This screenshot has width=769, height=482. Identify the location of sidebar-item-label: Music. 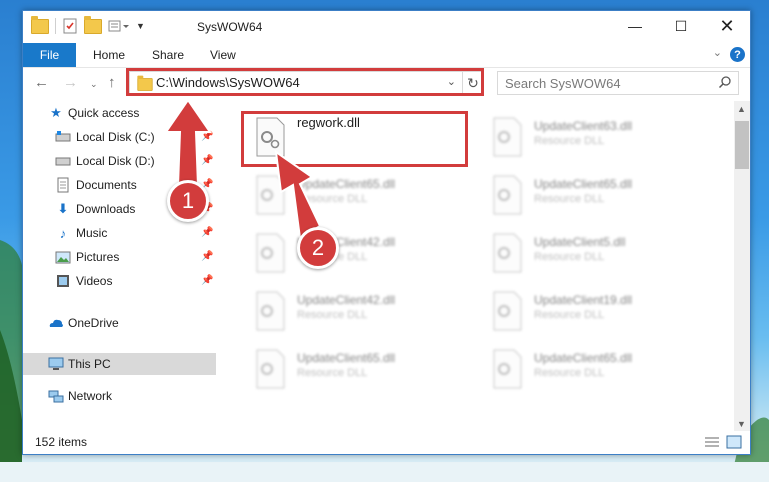
(92, 233).